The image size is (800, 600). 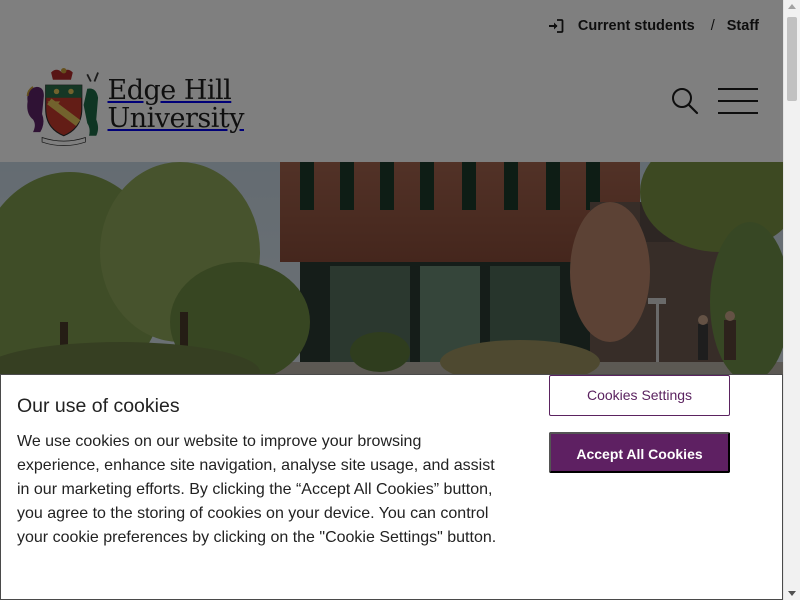 What do you see at coordinates (792, 593) in the screenshot?
I see `scroll-down-arrow-icon` at bounding box center [792, 593].